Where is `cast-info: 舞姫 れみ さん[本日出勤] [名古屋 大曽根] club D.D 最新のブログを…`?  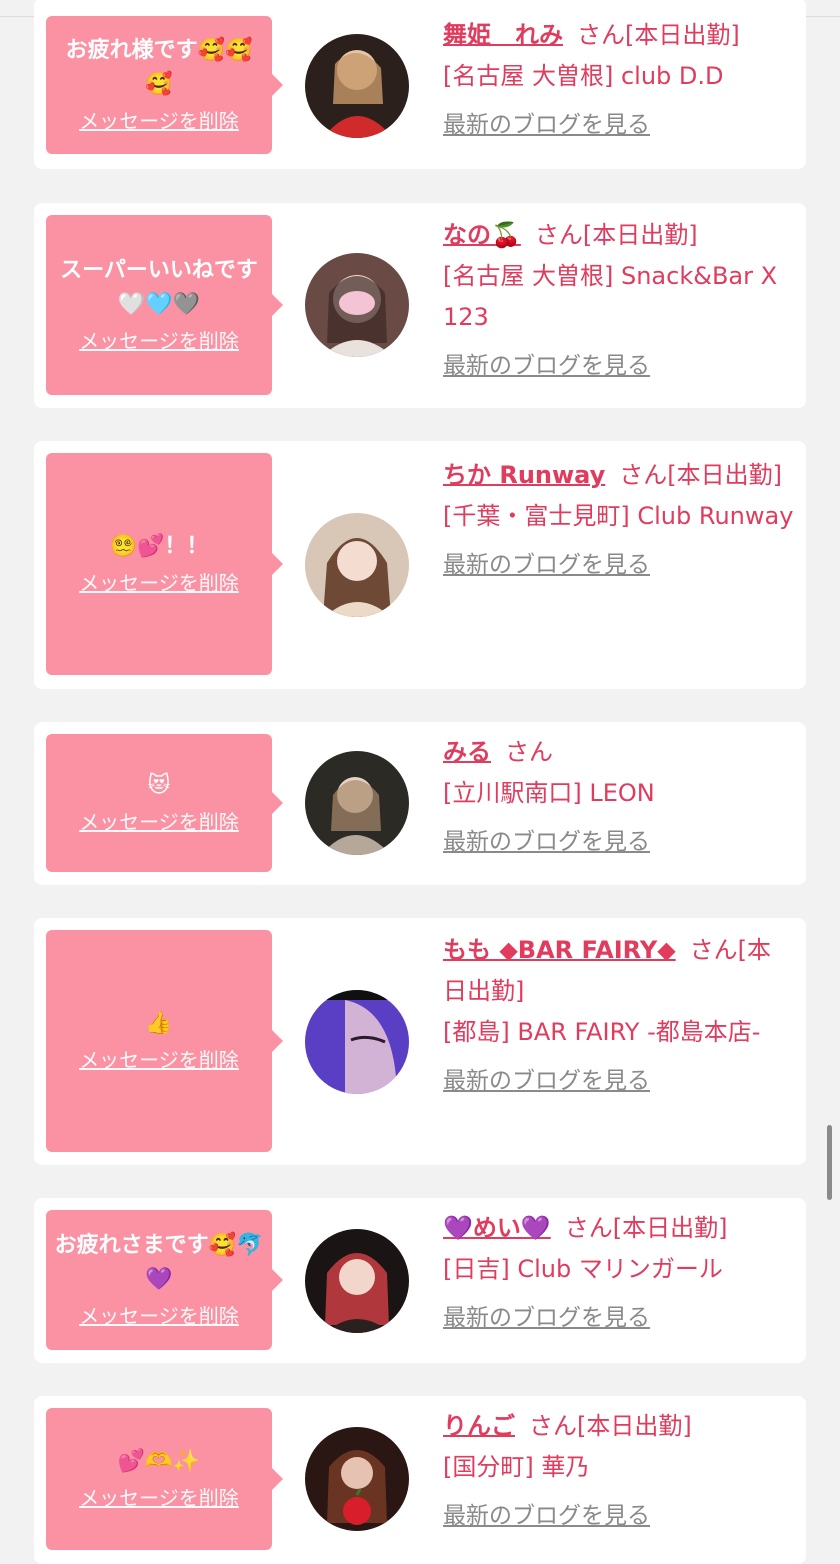 cast-info: 舞姫 れみ さん[本日出勤] [名古屋 大曽根] club D.D 最新のブログを… is located at coordinates (618, 80).